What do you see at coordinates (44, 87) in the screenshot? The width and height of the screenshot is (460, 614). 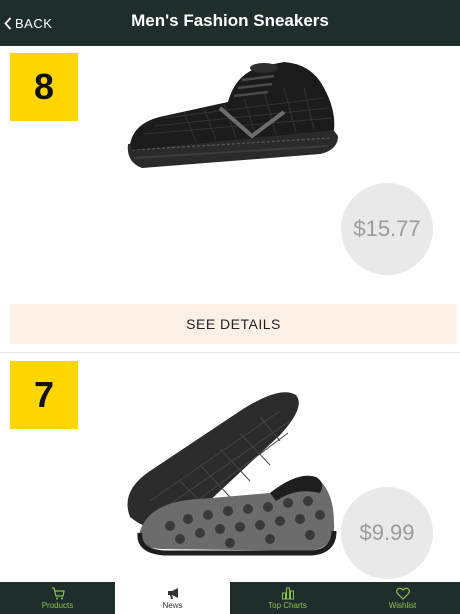 I see `rank-badge: 8` at bounding box center [44, 87].